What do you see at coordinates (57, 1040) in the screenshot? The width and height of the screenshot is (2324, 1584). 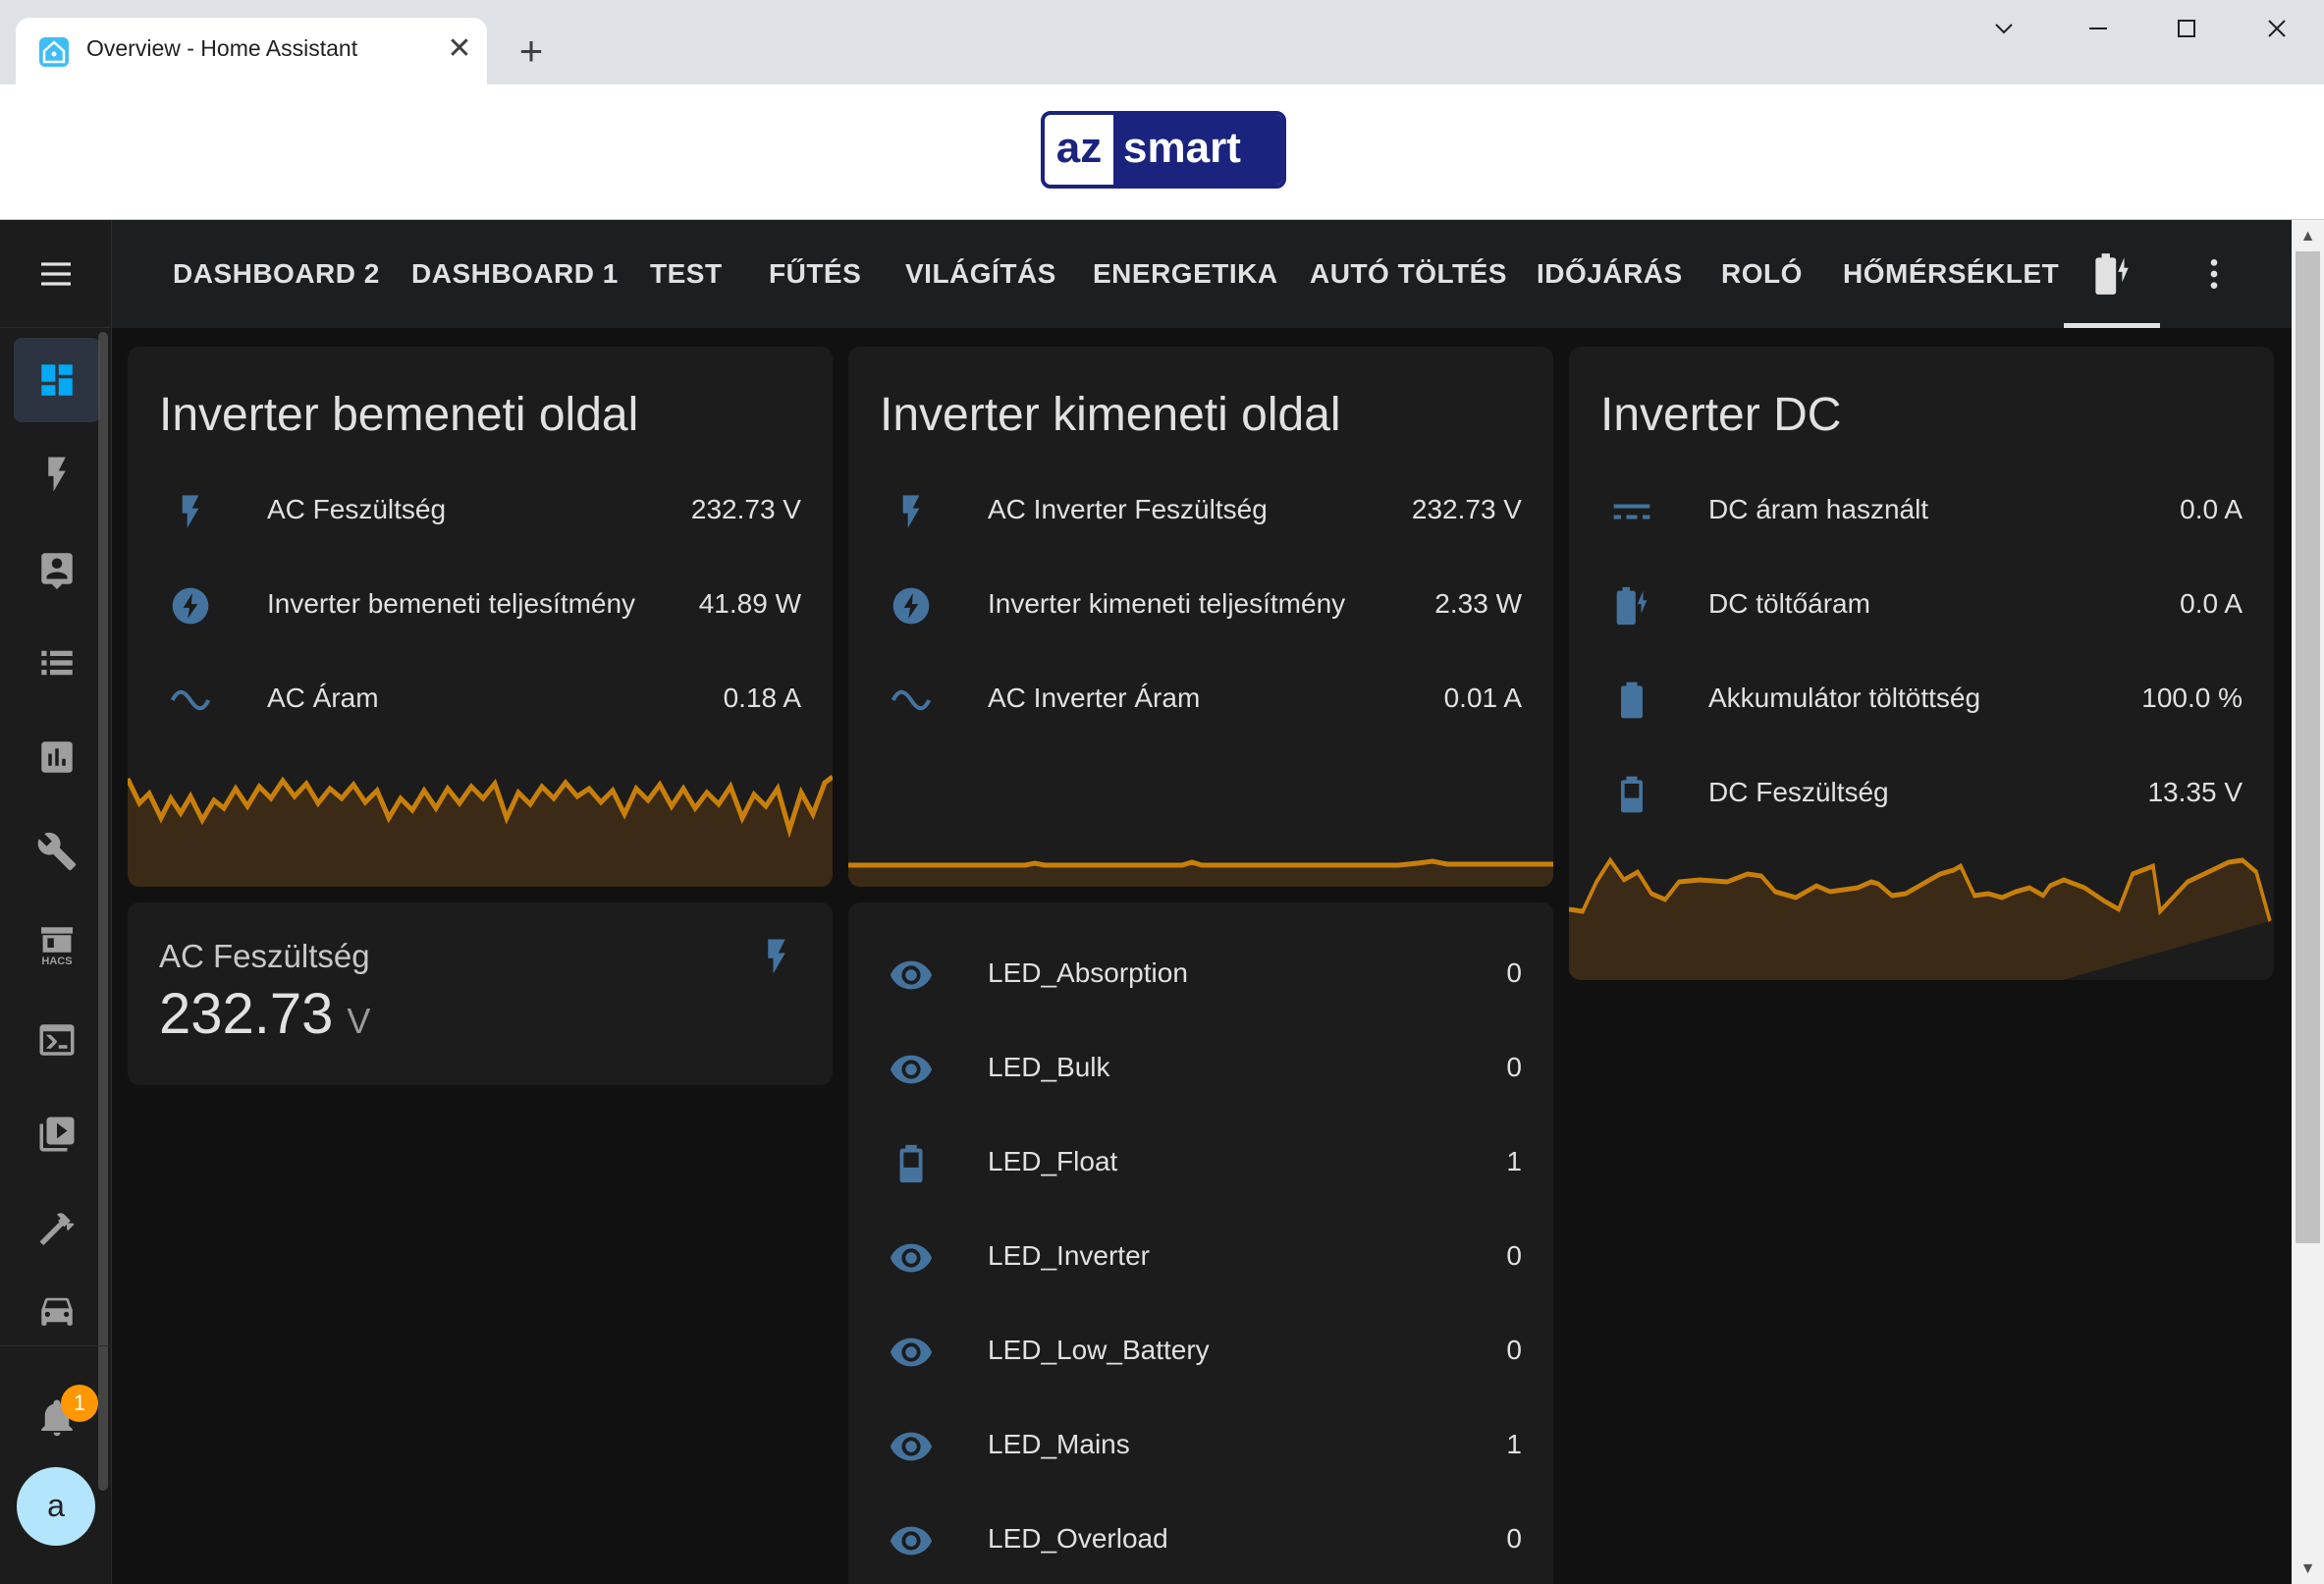 I see `console-icon` at bounding box center [57, 1040].